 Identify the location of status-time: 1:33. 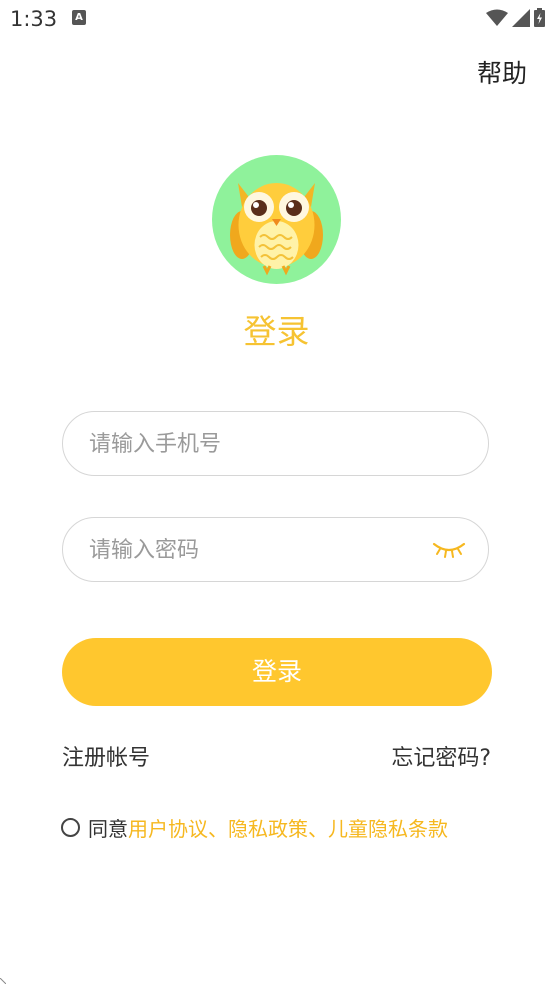
(34, 19).